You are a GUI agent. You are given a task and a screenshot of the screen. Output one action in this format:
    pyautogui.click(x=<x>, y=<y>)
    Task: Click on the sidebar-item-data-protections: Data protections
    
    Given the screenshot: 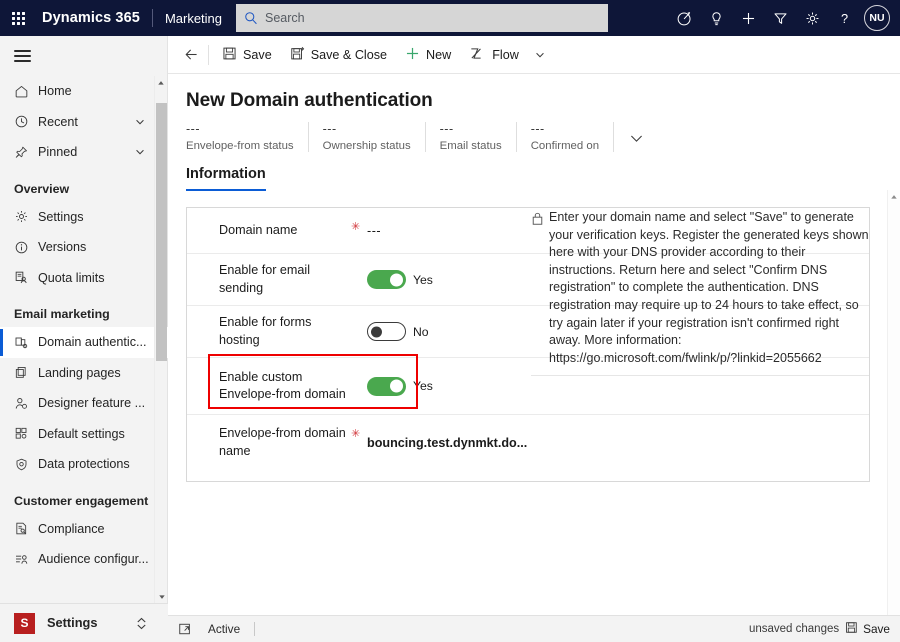 What is the action you would take?
    pyautogui.click(x=84, y=464)
    